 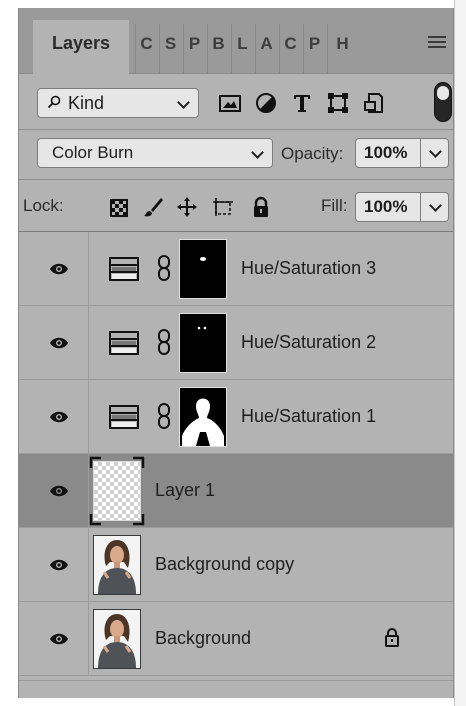 I want to click on lock-icon, so click(x=392, y=637).